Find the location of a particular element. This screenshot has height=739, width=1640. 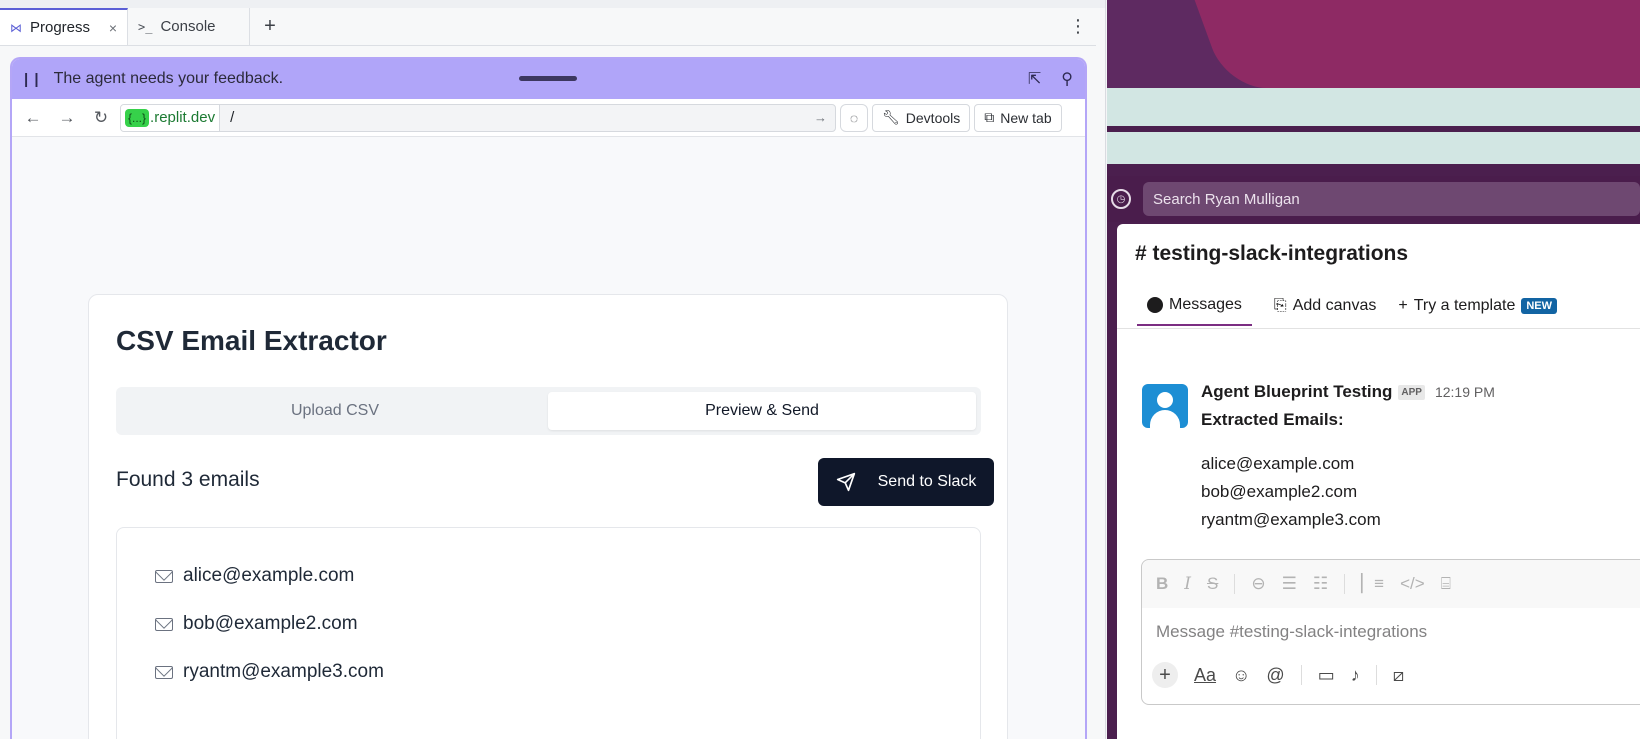

tab-add-canvas-label: Add canvas is located at coordinates (1334, 305).